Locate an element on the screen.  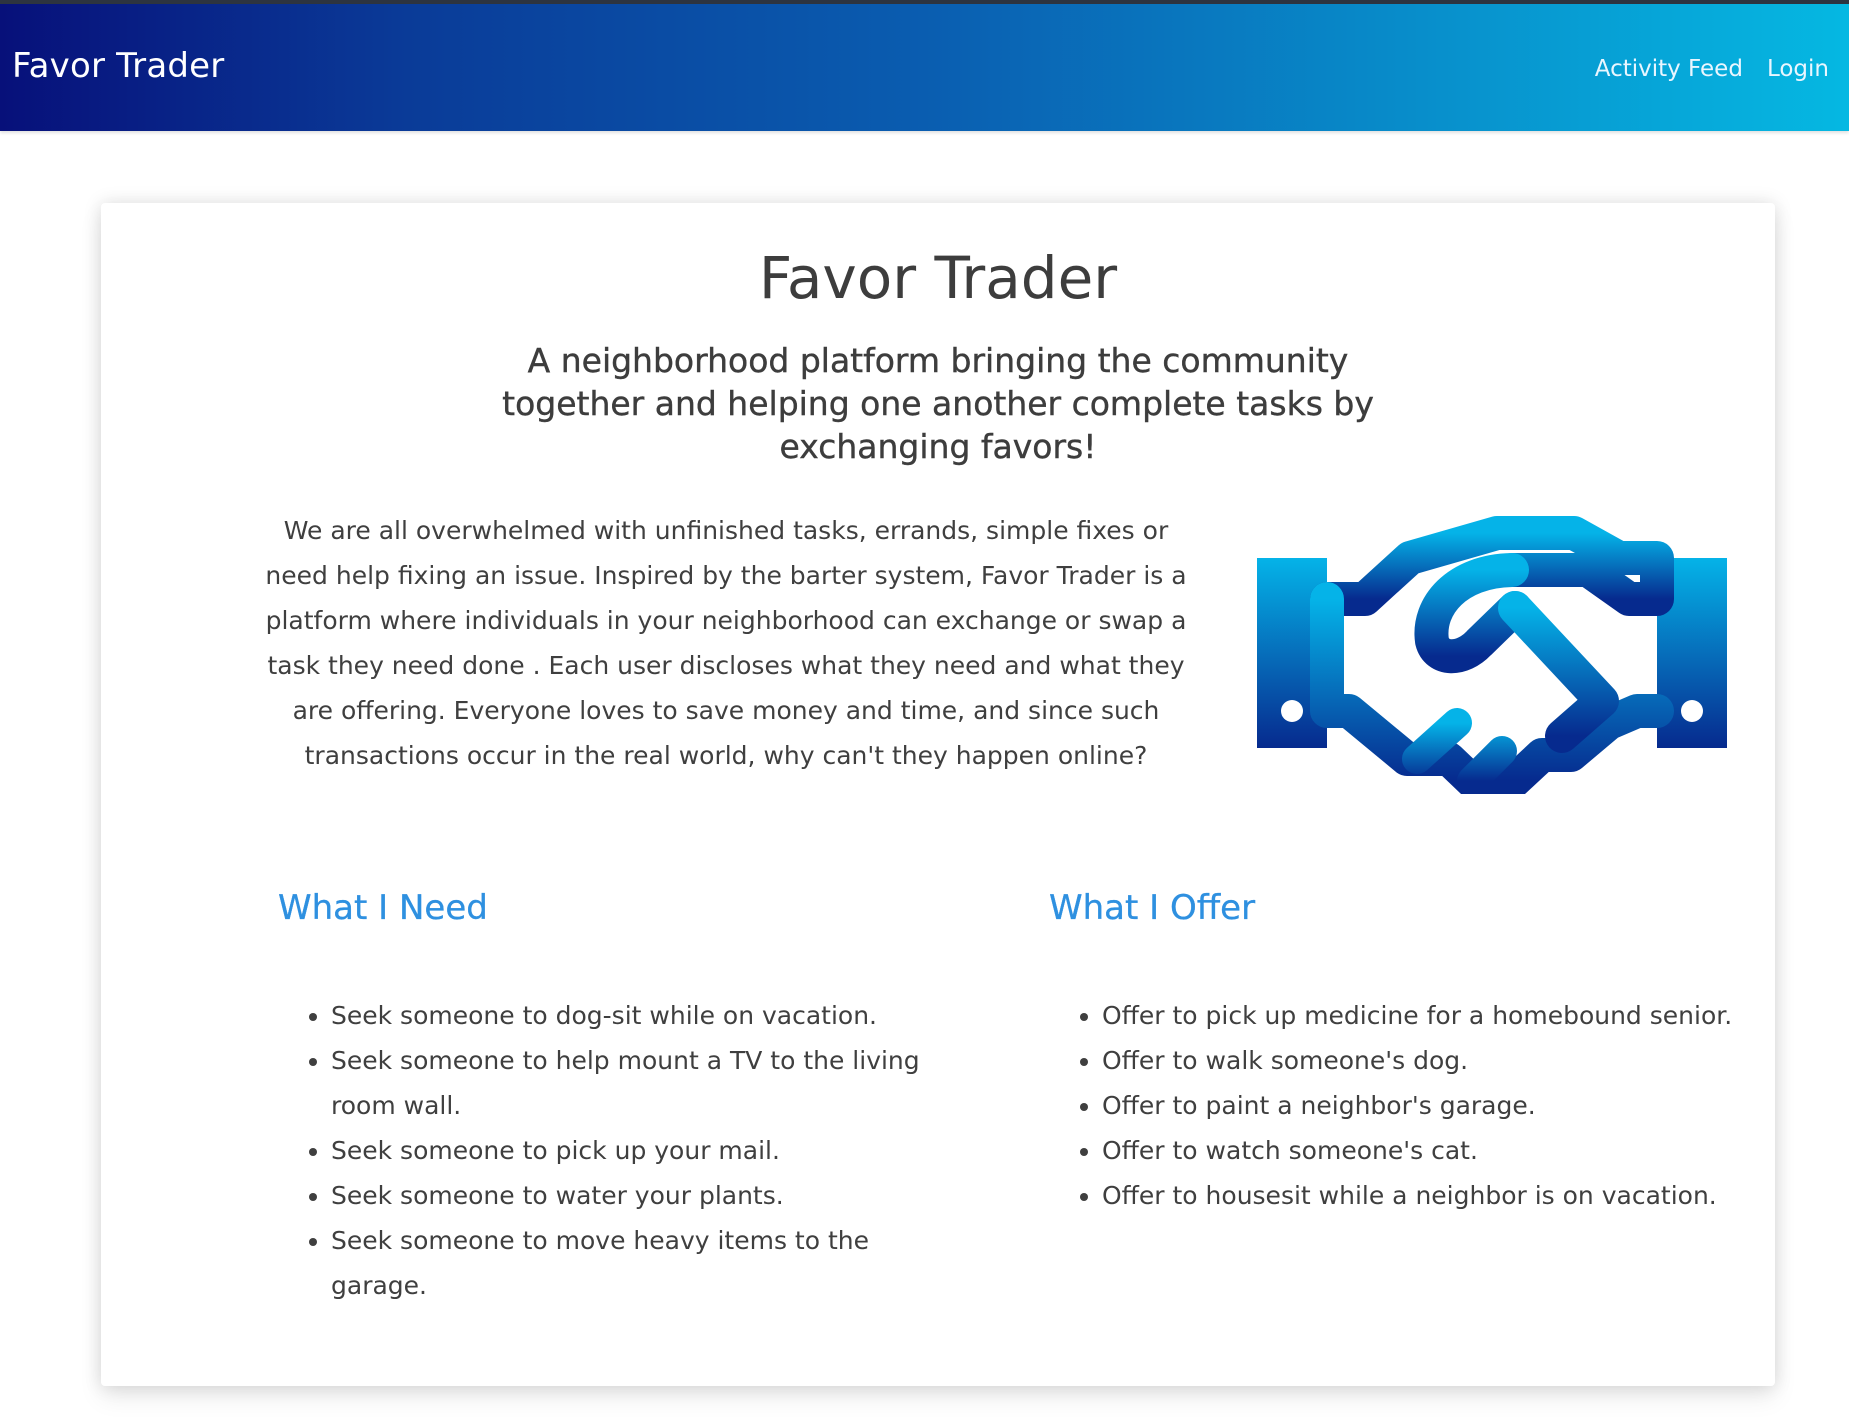
need-item: Seek someone to pick up your mail. is located at coordinates (646, 1150).